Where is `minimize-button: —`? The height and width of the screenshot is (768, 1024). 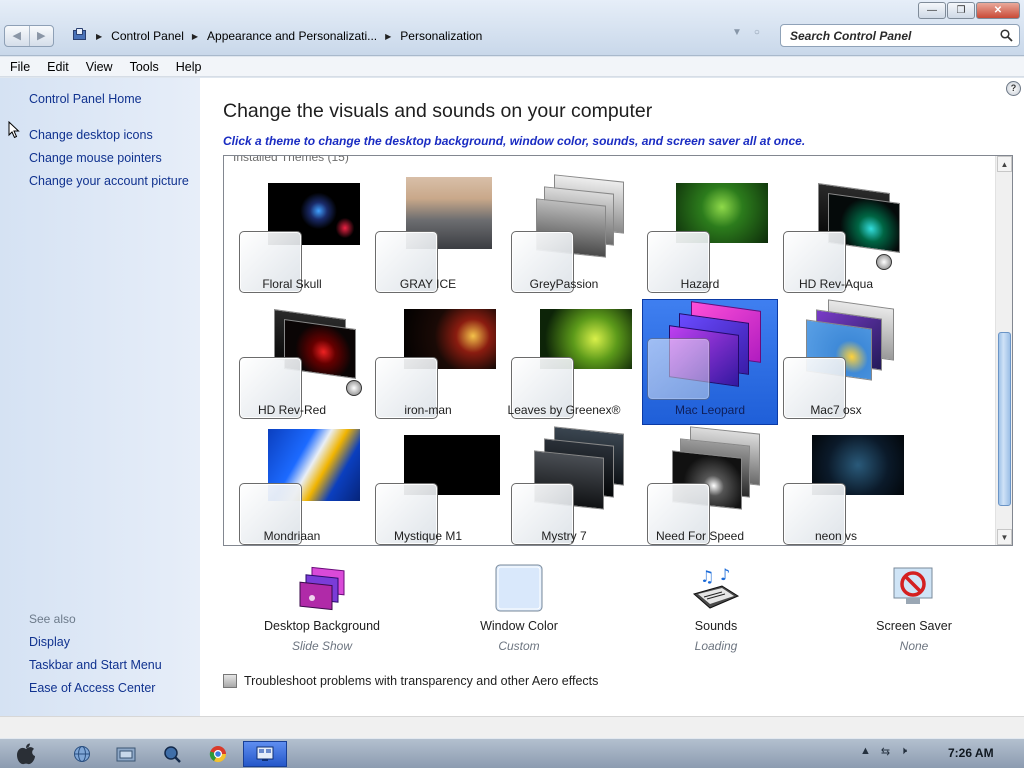
minimize-button: — is located at coordinates (932, 10).